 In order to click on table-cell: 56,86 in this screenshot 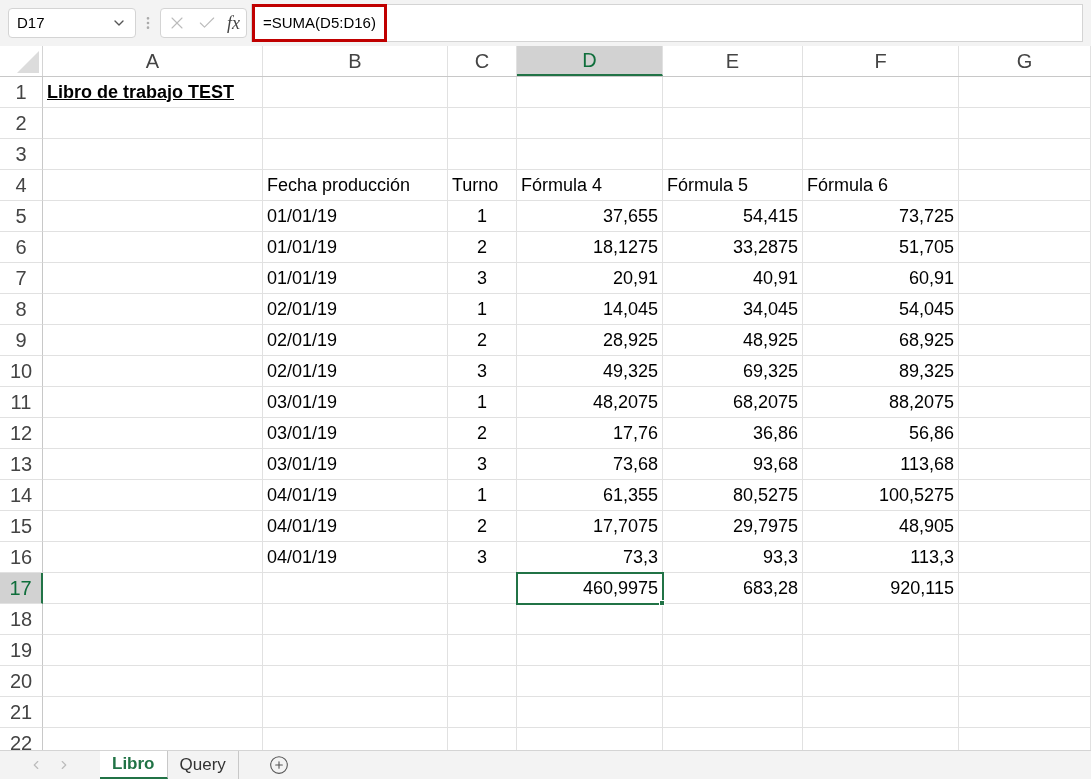, I will do `click(881, 433)`.